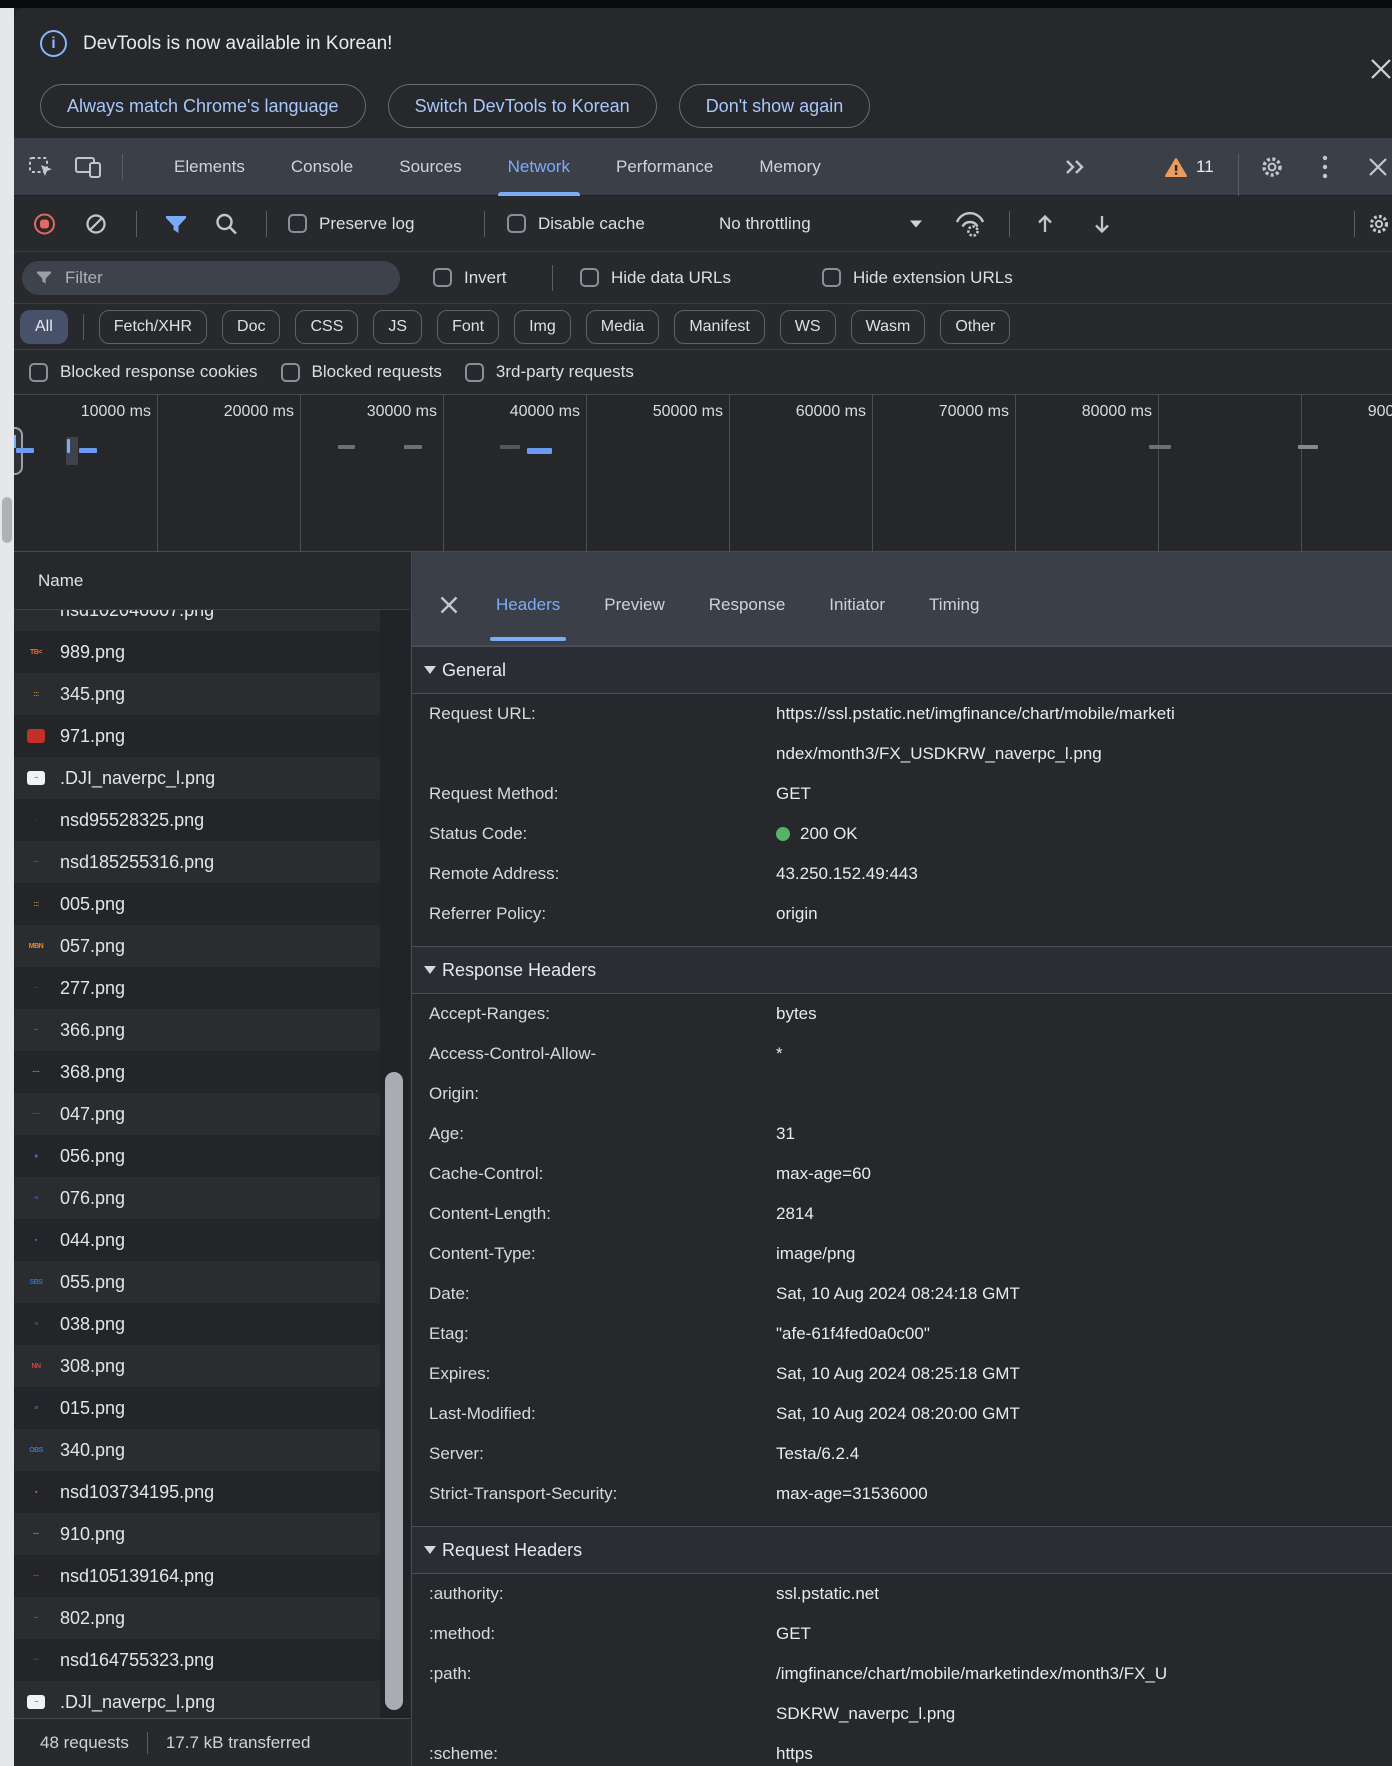 This screenshot has height=1766, width=1392. Describe the element at coordinates (212, 1660) in the screenshot. I see `request-row: ··· nsd164755323.png` at that location.